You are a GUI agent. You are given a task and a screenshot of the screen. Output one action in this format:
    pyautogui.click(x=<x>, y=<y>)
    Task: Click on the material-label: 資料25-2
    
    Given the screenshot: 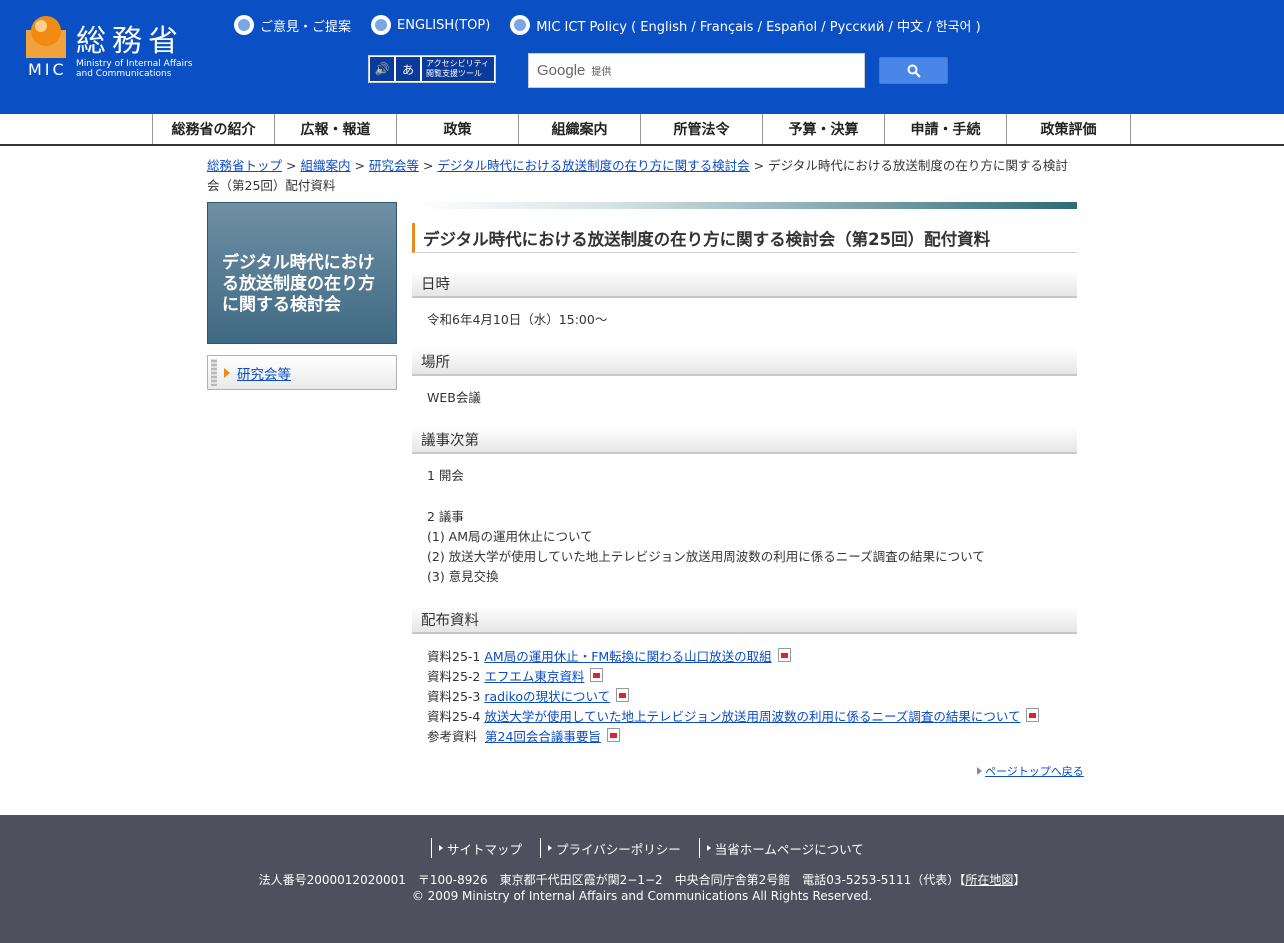 What is the action you would take?
    pyautogui.click(x=454, y=676)
    